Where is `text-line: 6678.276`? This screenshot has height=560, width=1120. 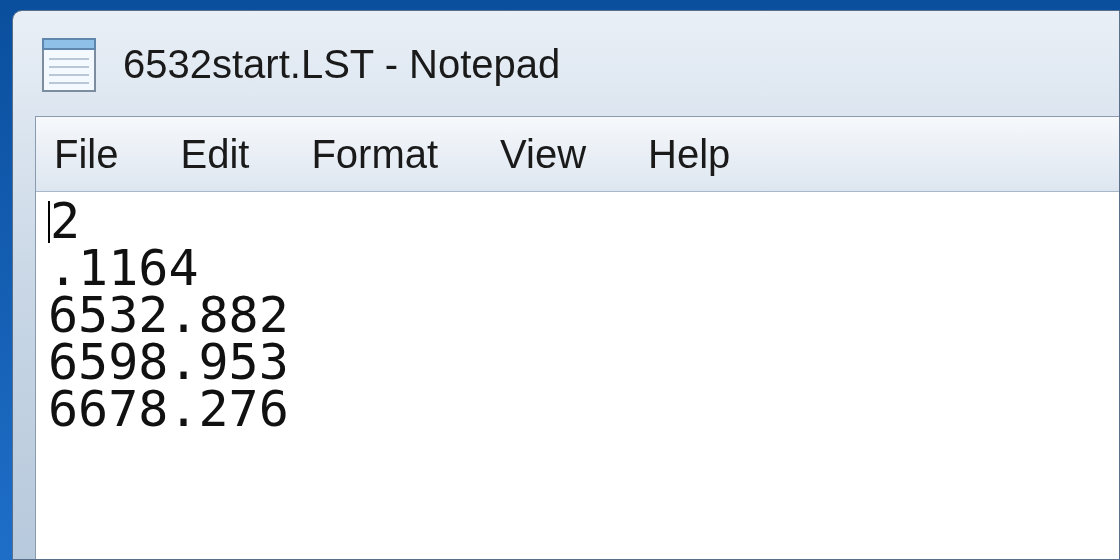 text-line: 6678.276 is located at coordinates (168, 409).